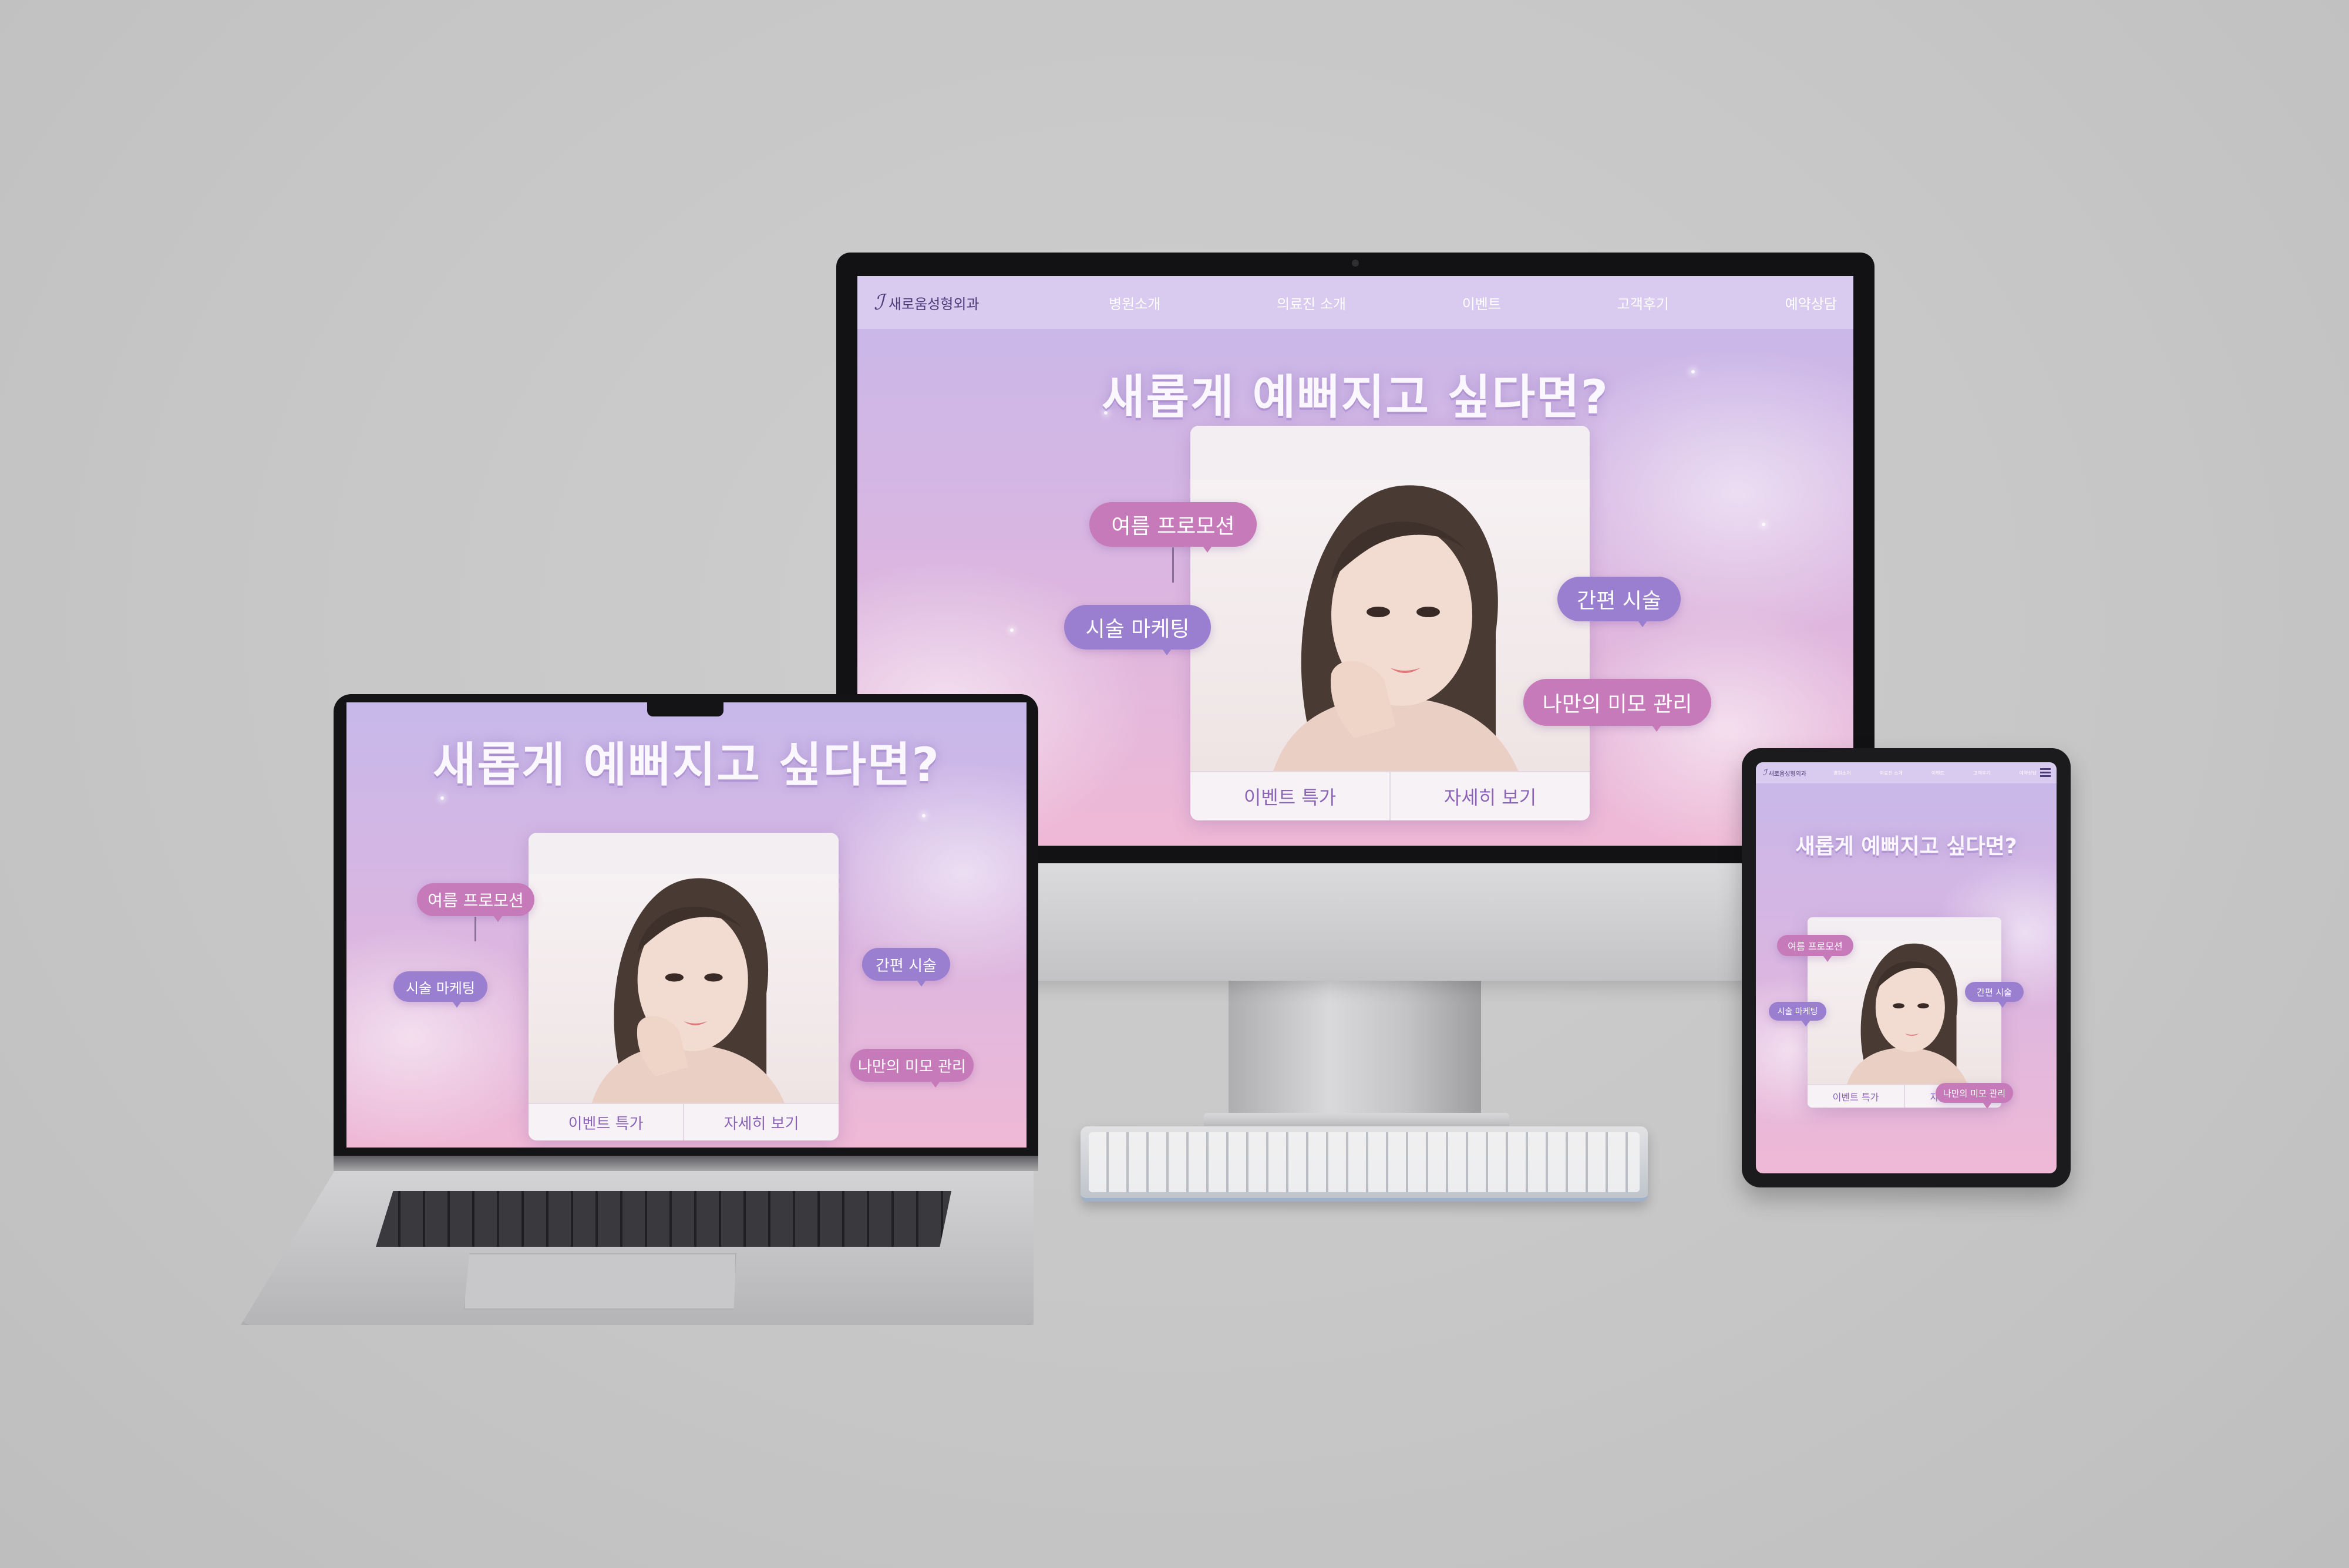 The width and height of the screenshot is (2349, 1568). I want to click on brand-logo: ℐ 새로움성형외과, so click(1798, 773).